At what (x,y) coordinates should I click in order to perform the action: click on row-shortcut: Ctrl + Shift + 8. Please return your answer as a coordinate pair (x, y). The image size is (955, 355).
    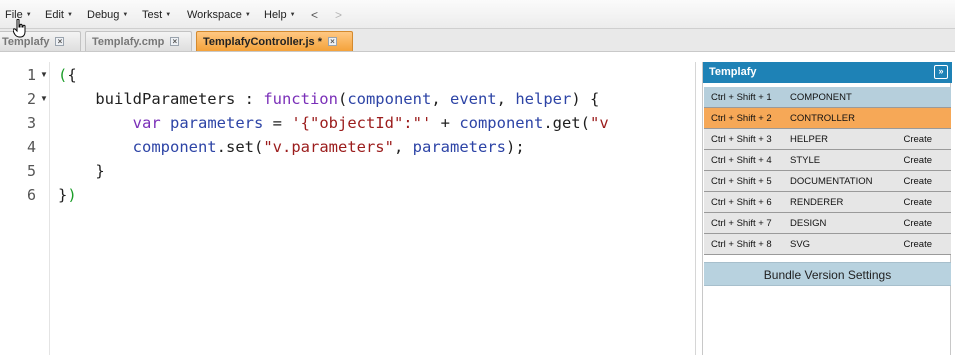
    Looking at the image, I should click on (741, 244).